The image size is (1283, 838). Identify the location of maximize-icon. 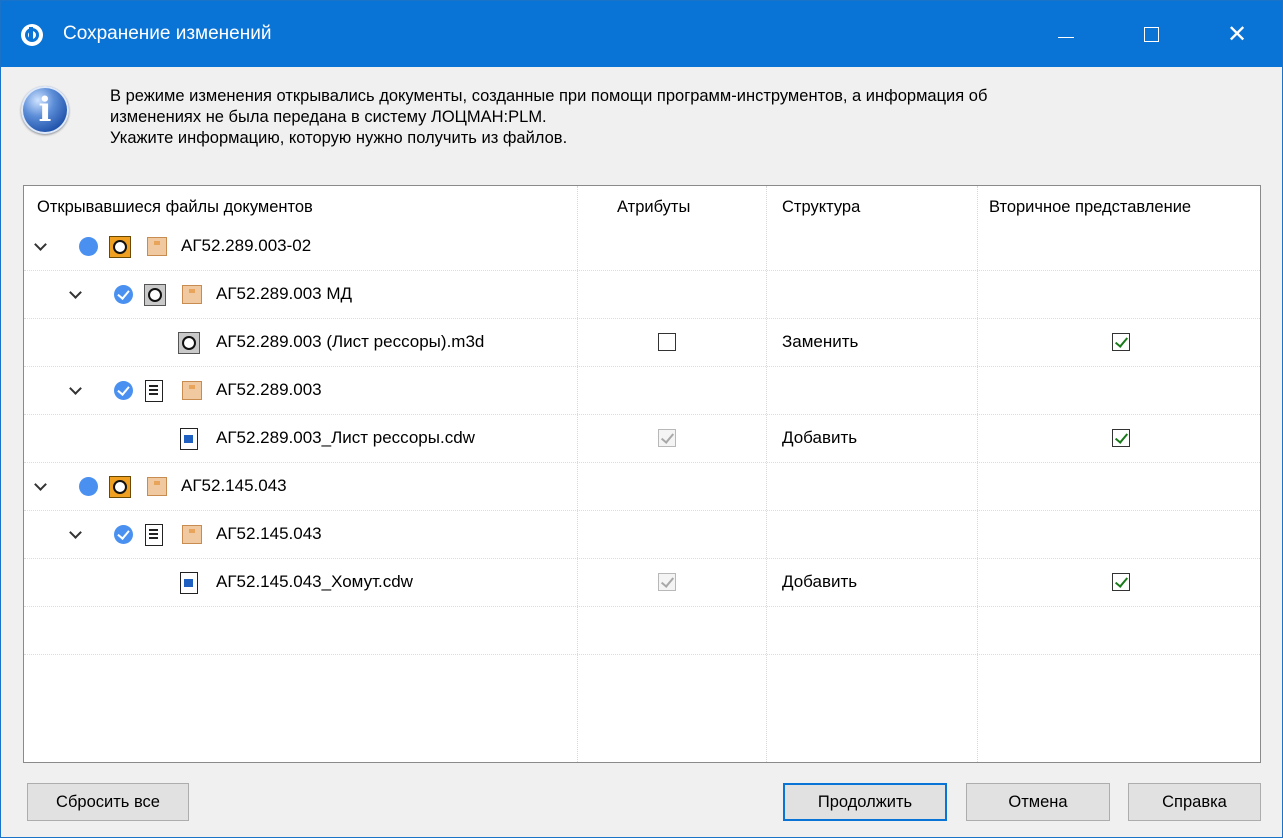
(1151, 34).